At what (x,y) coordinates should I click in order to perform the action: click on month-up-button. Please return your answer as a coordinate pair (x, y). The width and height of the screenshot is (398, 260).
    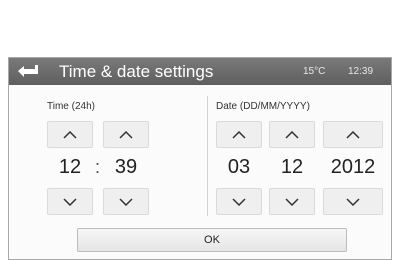
    Looking at the image, I should click on (292, 134).